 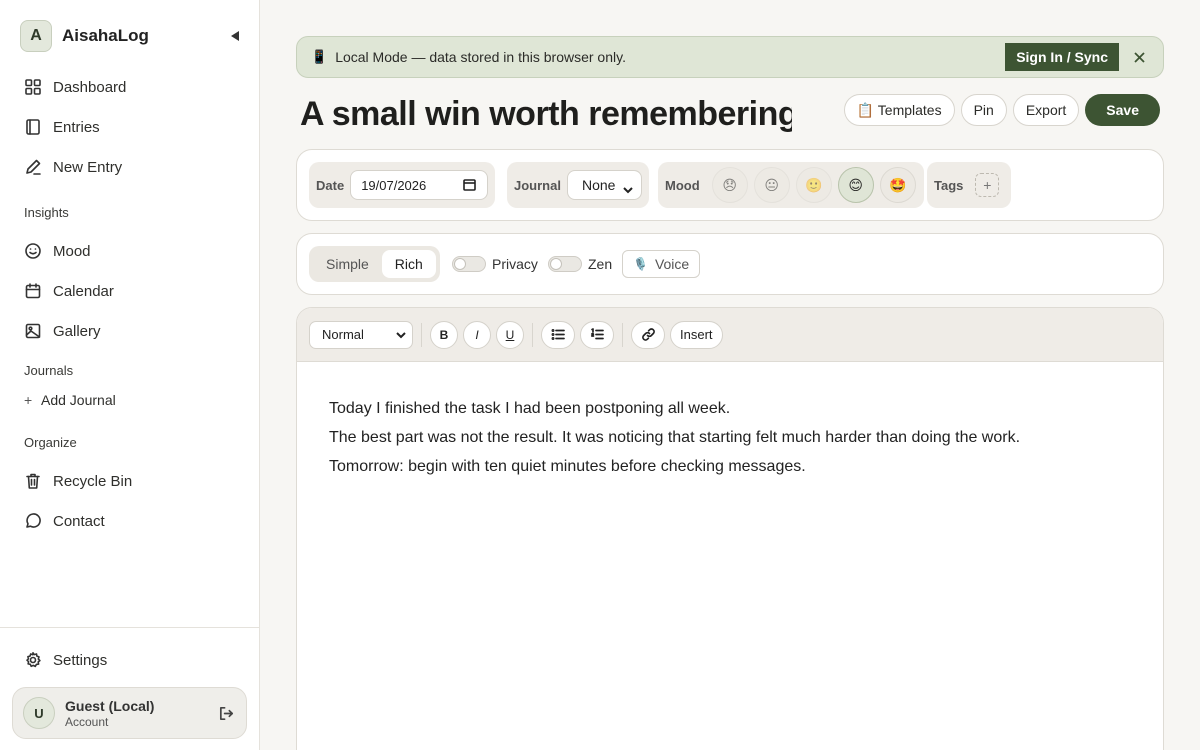 What do you see at coordinates (79, 521) in the screenshot?
I see `sidebar-item-label: Contact` at bounding box center [79, 521].